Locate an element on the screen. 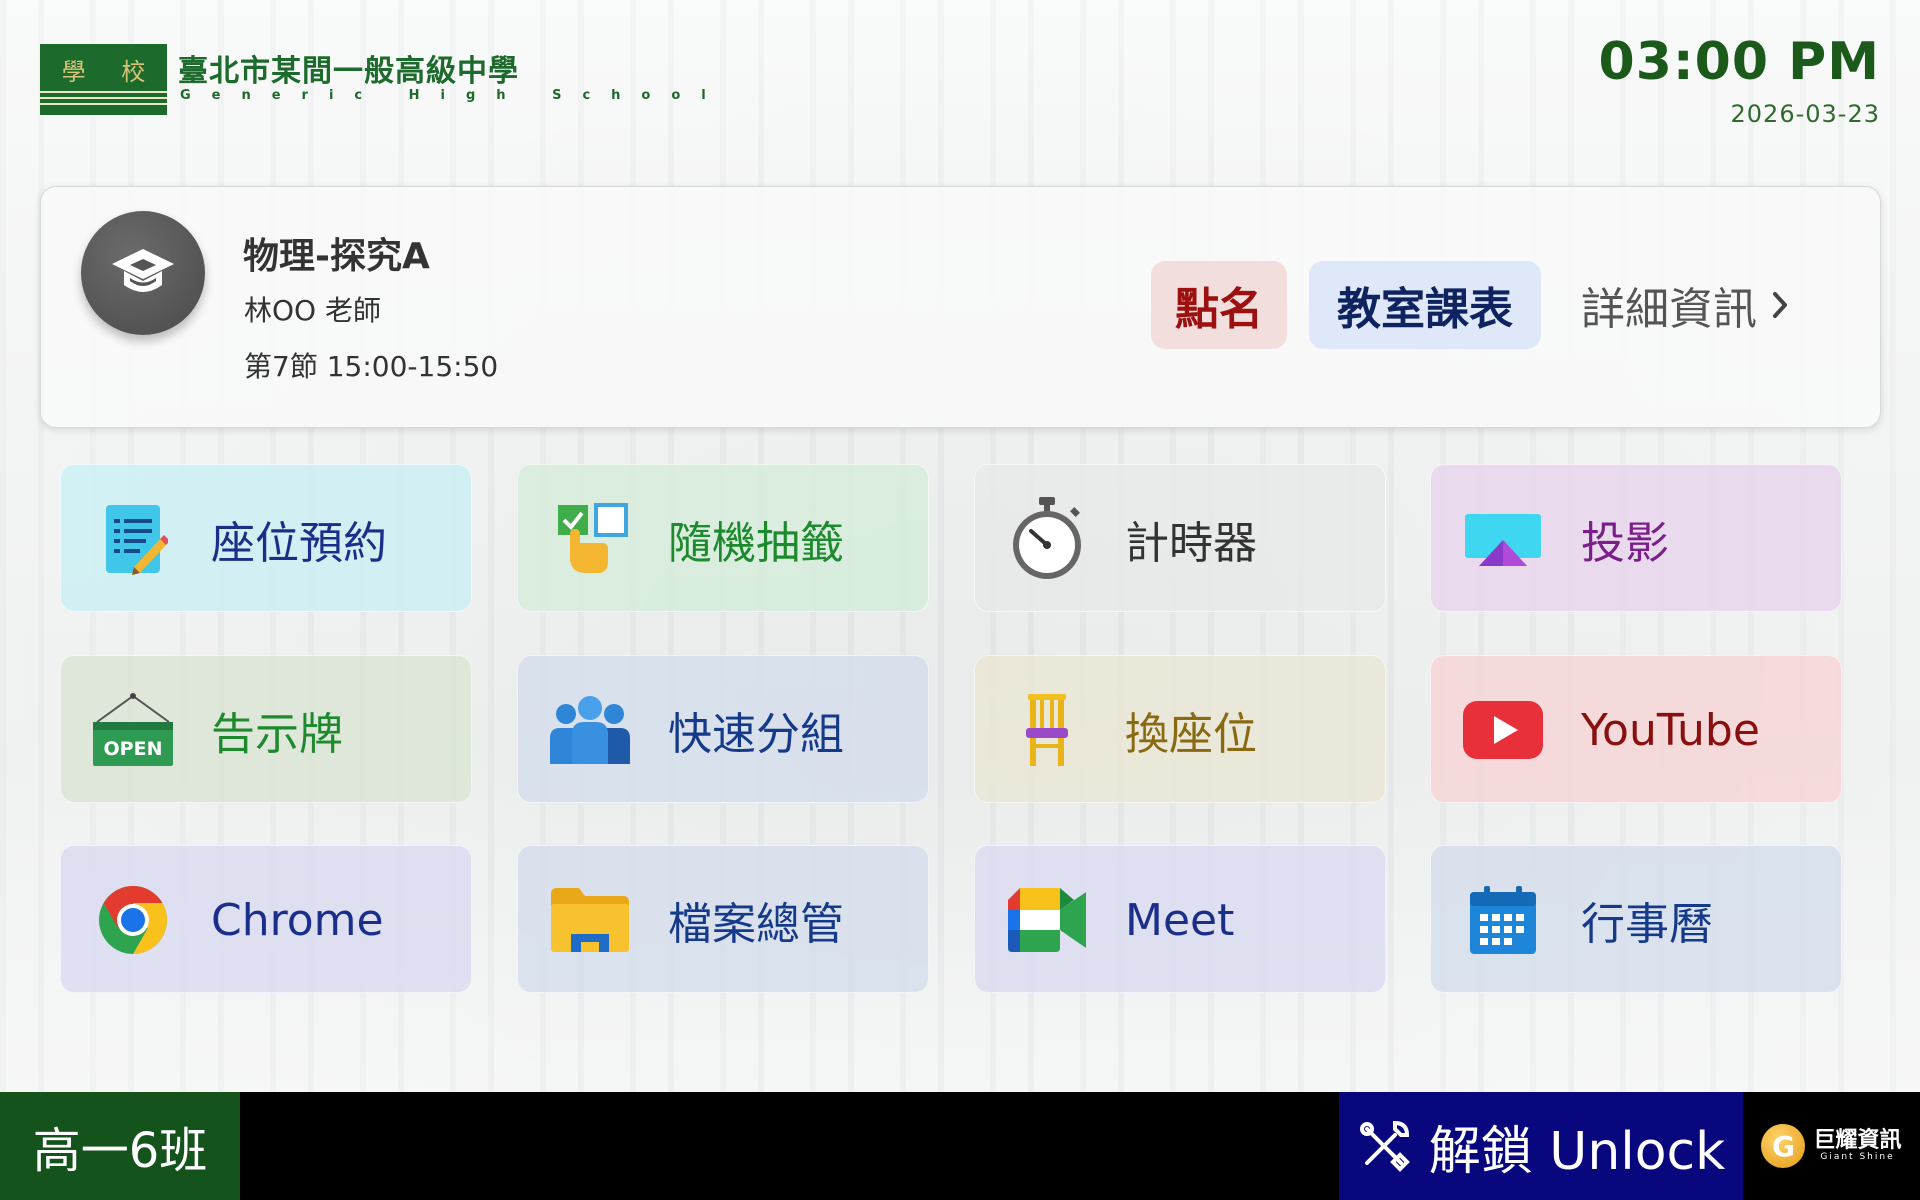  open-sign-icon: OPEN is located at coordinates (133, 730).